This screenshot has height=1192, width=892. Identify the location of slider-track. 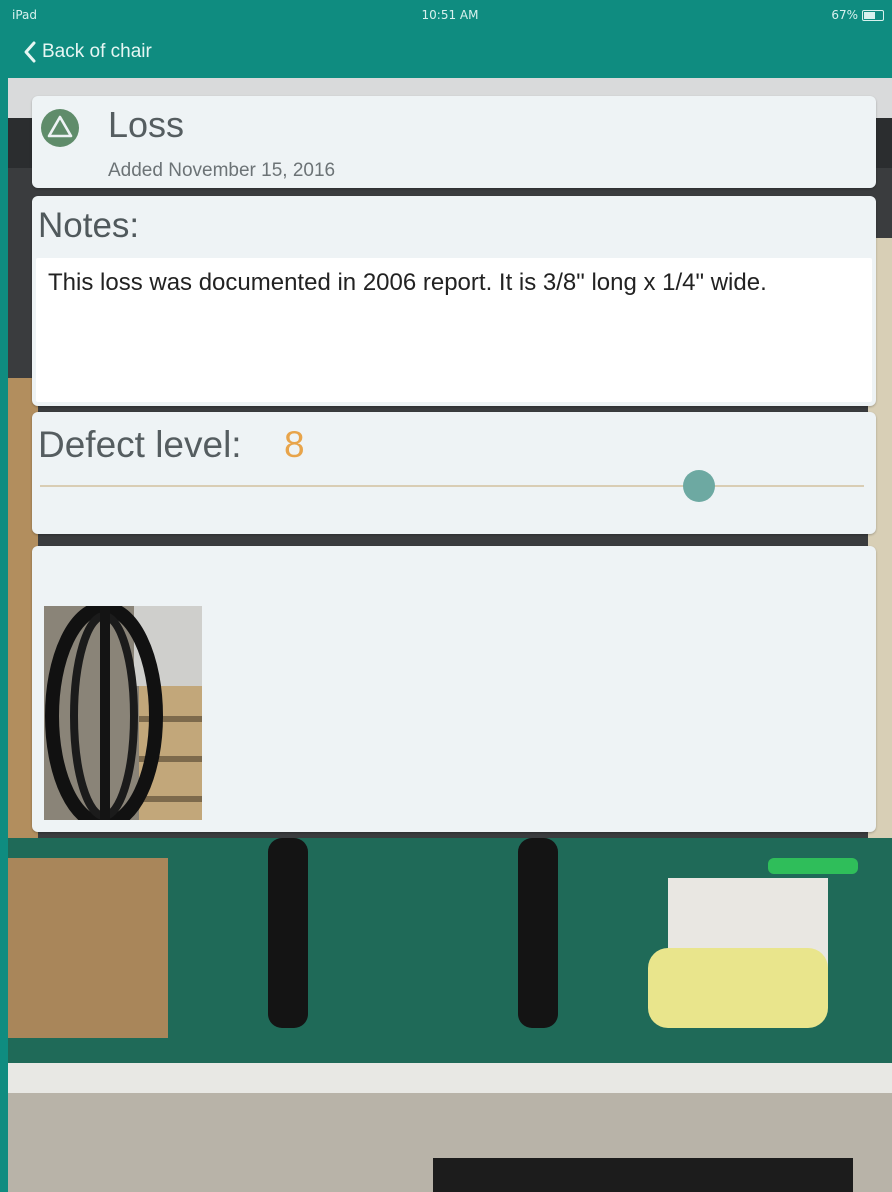
(452, 486).